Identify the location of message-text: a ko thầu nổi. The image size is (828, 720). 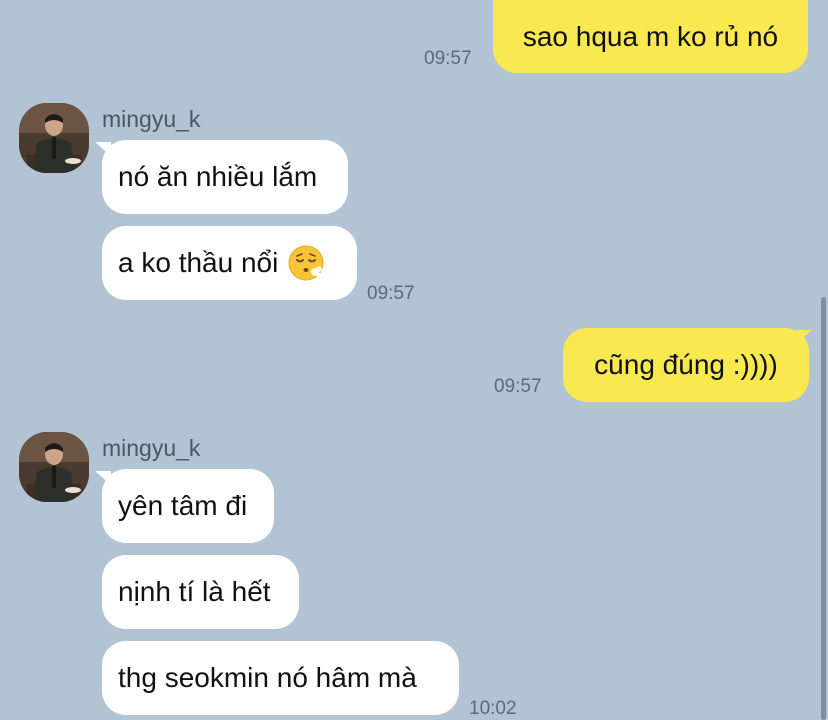
(198, 262).